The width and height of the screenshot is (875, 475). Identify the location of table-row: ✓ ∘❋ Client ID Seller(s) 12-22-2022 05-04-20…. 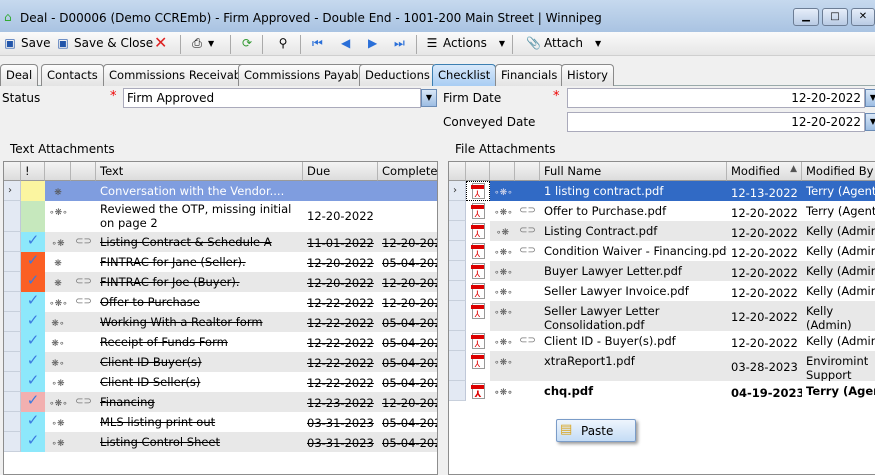
(220, 382).